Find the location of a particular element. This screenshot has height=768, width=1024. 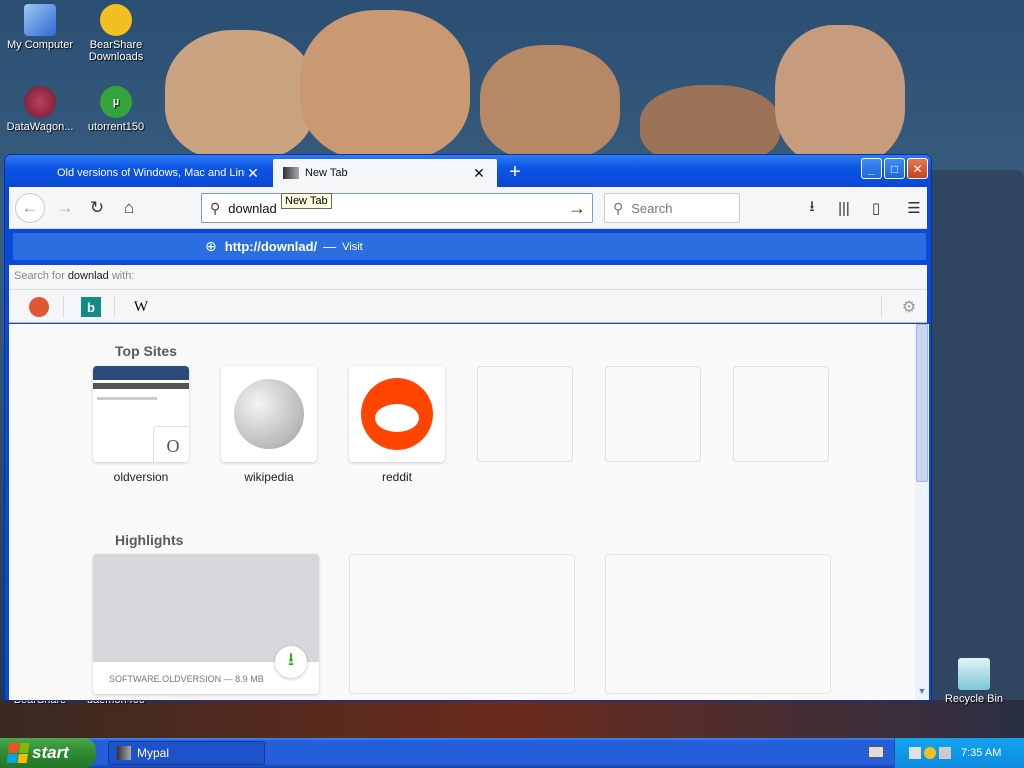

maximize-button: □ is located at coordinates (894, 168).